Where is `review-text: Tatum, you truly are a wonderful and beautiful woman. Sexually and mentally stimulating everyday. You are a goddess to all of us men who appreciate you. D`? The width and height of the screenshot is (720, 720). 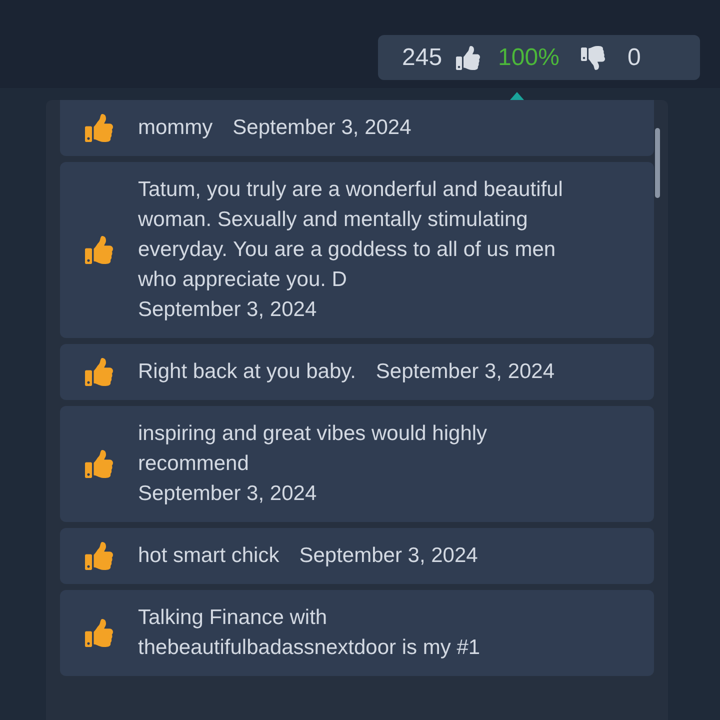
review-text: Tatum, you truly are a wonderful and beautiful woman. Sexually and mentally stimulating everyday. You are a goddess to all of us men who appreciate you. D is located at coordinates (351, 235).